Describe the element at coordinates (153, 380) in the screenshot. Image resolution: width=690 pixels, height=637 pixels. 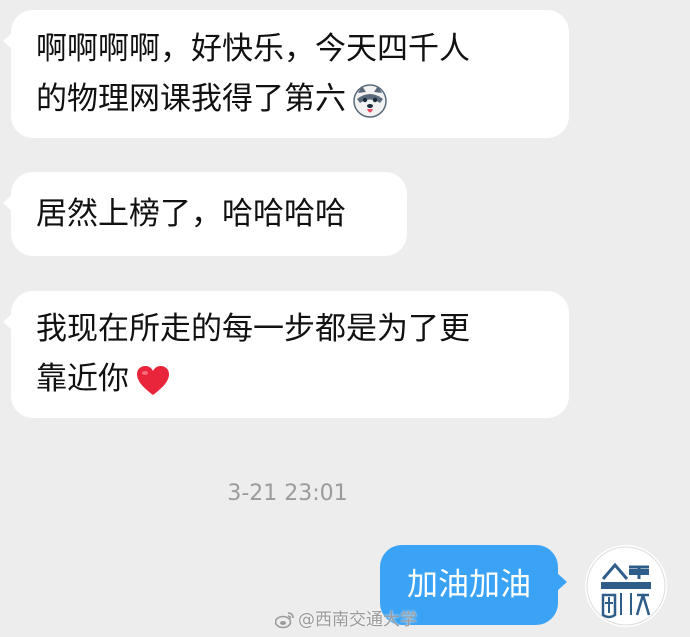
I see `red-heart-emoji-icon` at that location.